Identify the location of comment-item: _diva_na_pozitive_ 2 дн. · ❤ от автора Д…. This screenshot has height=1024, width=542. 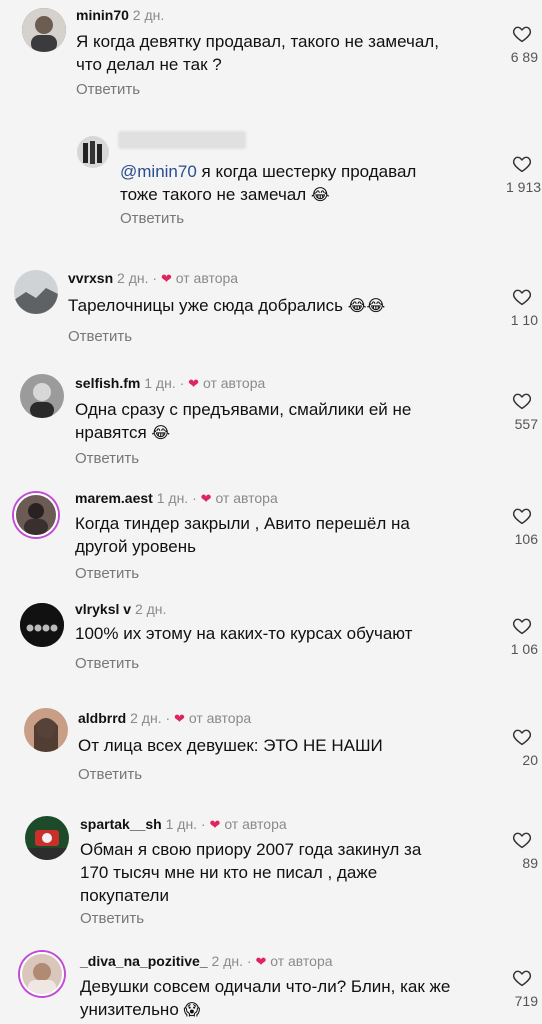
(271, 984).